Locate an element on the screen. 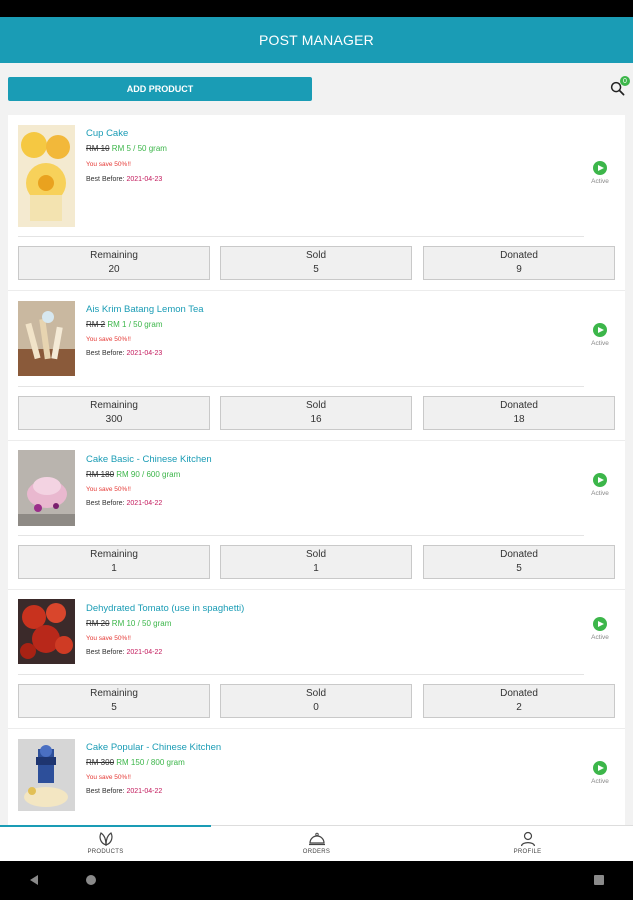  donated-stat: Donated 9 is located at coordinates (519, 263).